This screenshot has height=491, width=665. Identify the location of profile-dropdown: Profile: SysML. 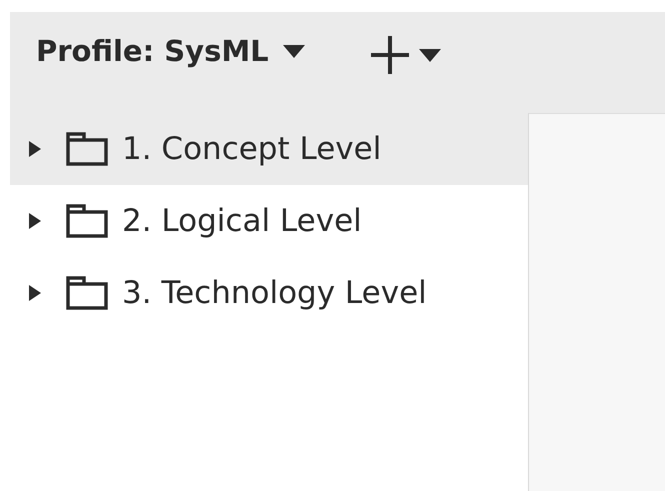
(170, 51).